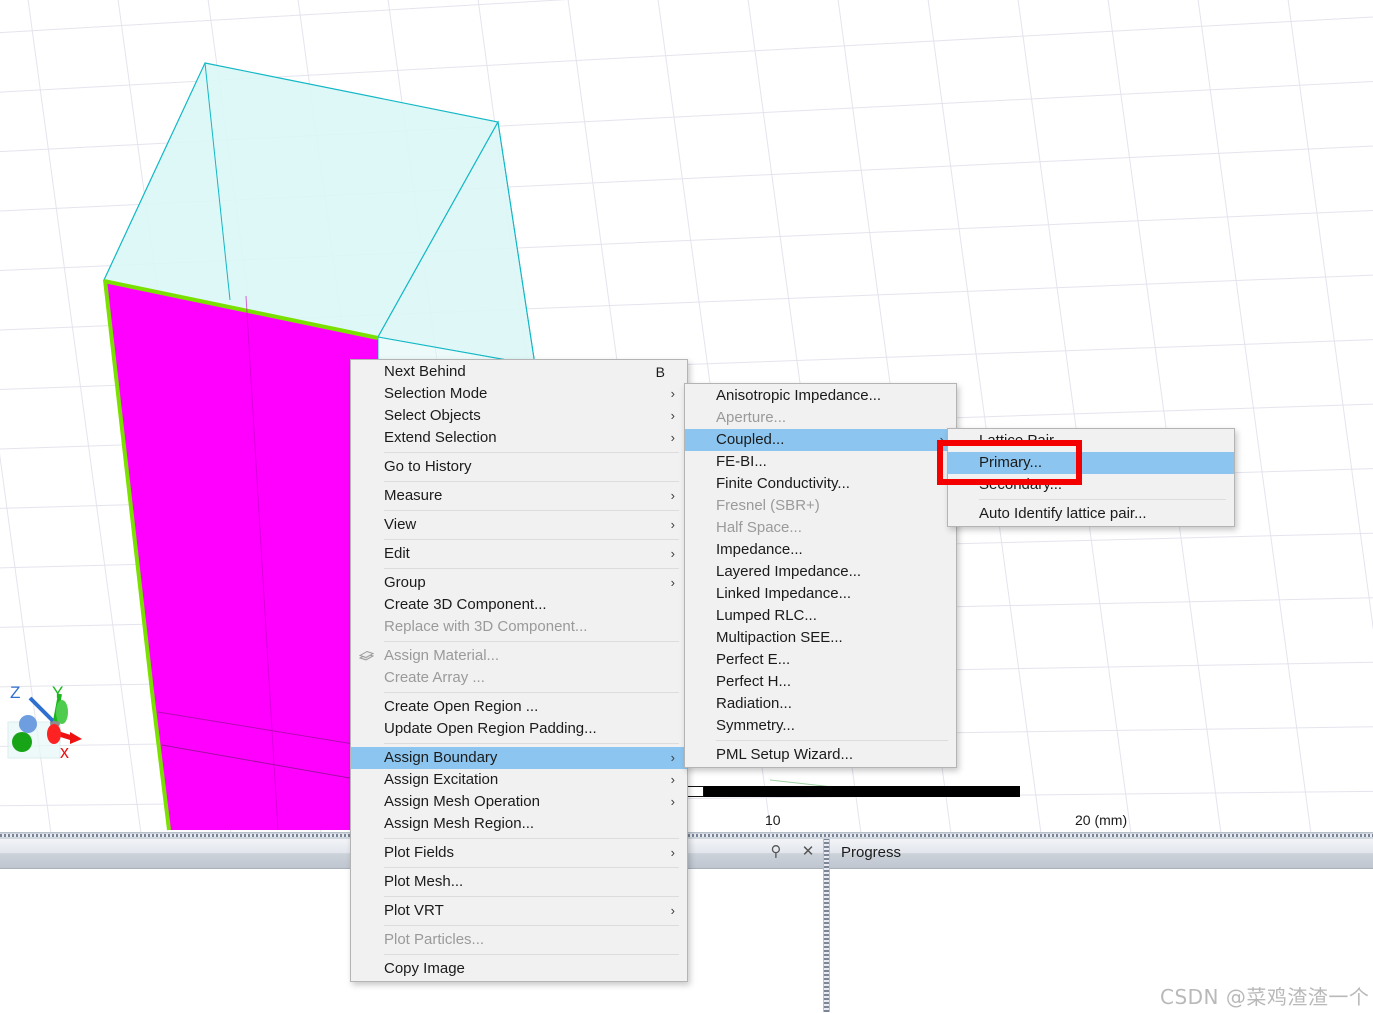 The width and height of the screenshot is (1373, 1013). I want to click on menu-item-label: Next Behind, so click(425, 371).